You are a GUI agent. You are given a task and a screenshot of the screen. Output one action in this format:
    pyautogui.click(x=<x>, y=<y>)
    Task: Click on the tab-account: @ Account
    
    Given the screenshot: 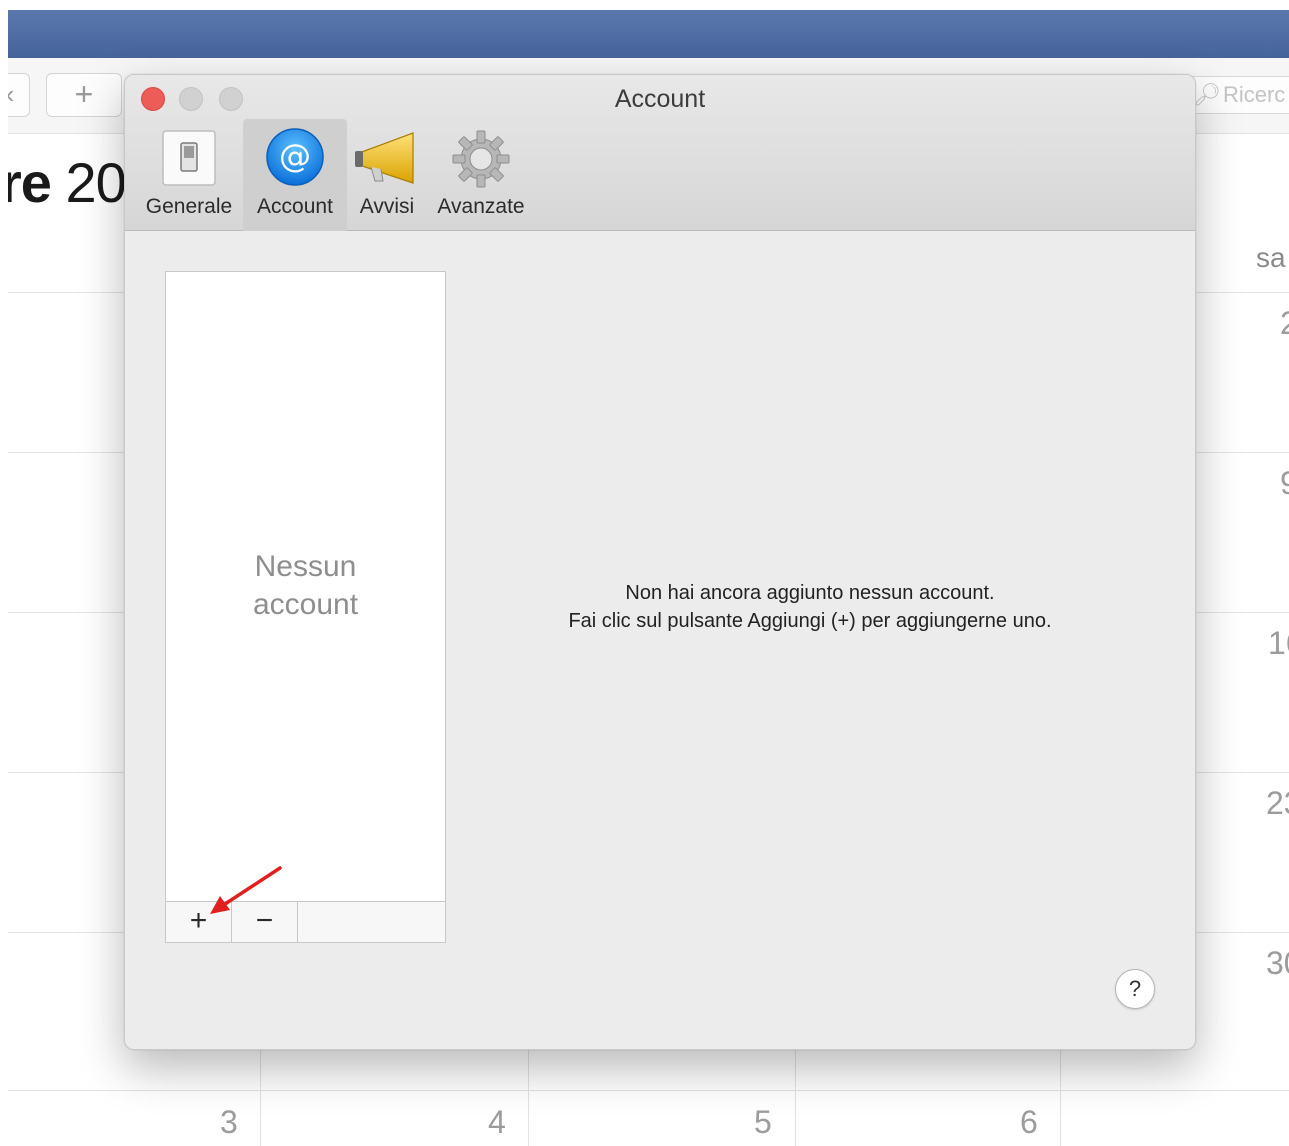 What is the action you would take?
    pyautogui.click(x=295, y=175)
    